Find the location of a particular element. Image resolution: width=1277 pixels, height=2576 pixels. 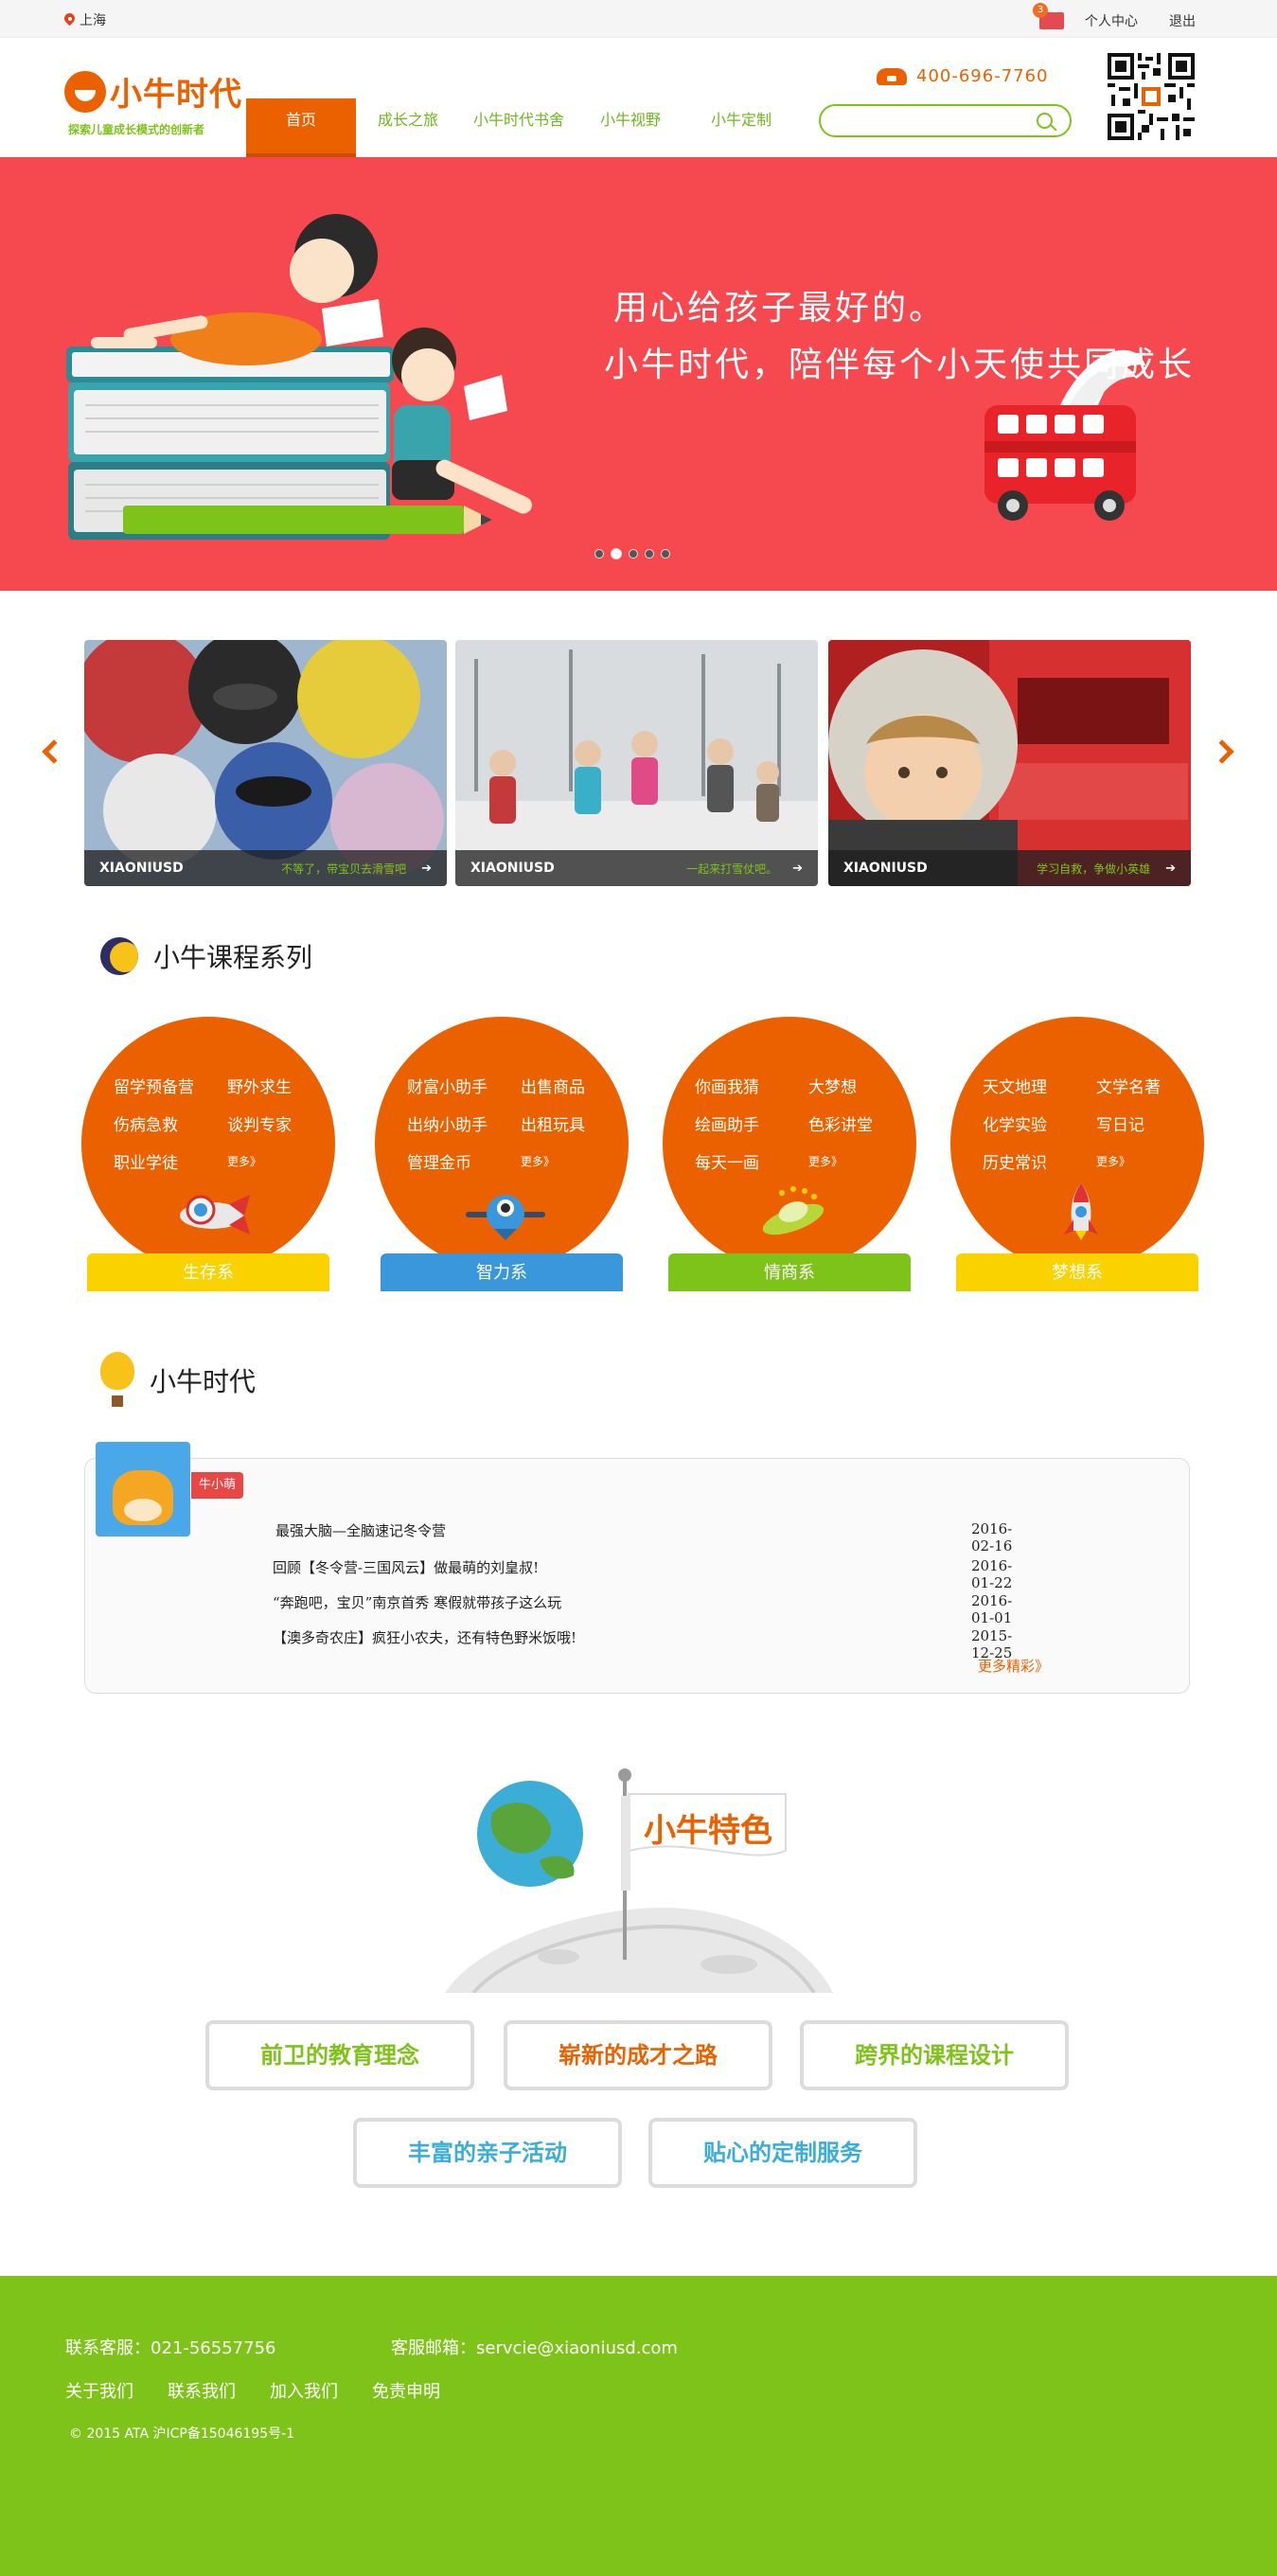

search-input is located at coordinates (930, 120).